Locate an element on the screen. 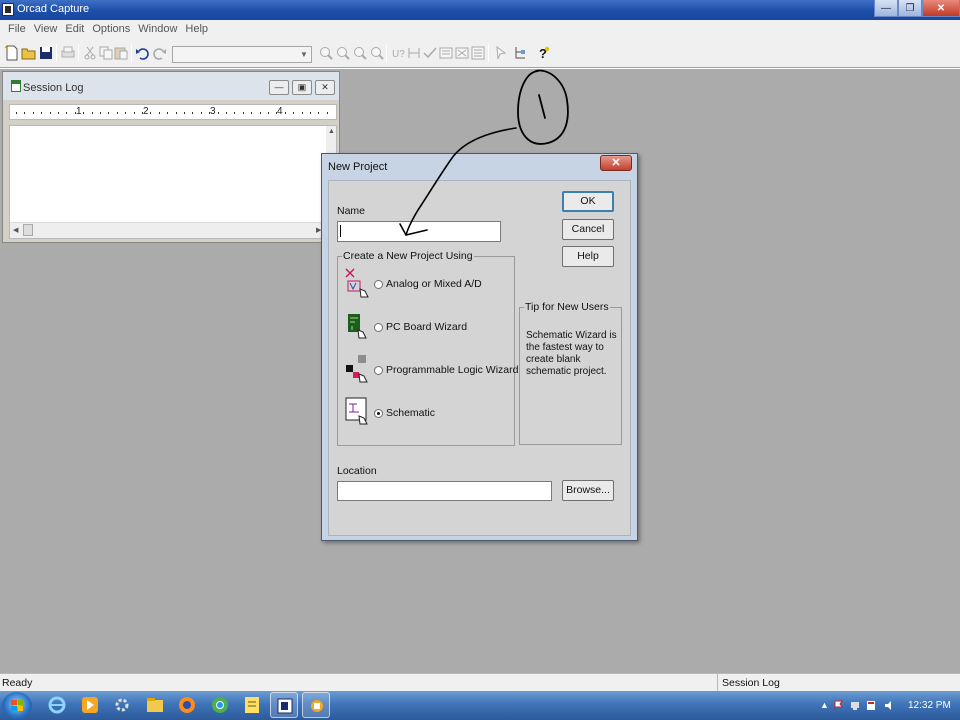 The width and height of the screenshot is (960, 720). project-manager-icon is located at coordinates (520, 53).